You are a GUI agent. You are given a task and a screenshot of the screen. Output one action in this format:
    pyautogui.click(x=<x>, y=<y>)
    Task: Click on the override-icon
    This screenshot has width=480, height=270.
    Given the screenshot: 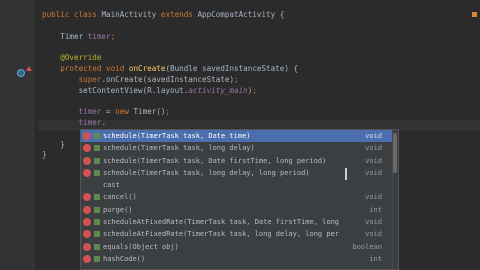 What is the action you would take?
    pyautogui.click(x=21, y=73)
    